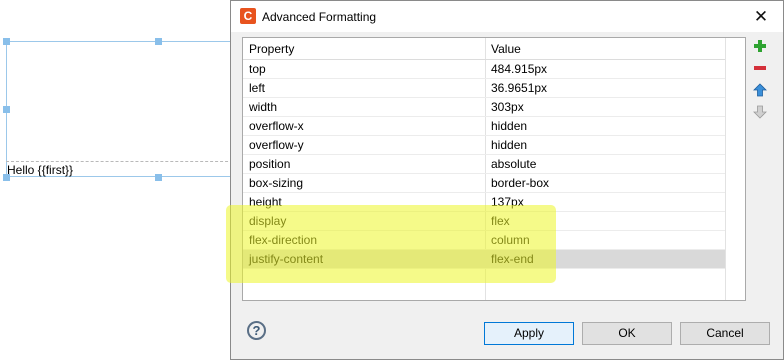 This screenshot has width=784, height=360. I want to click on property-cell: flex-direction, so click(364, 240).